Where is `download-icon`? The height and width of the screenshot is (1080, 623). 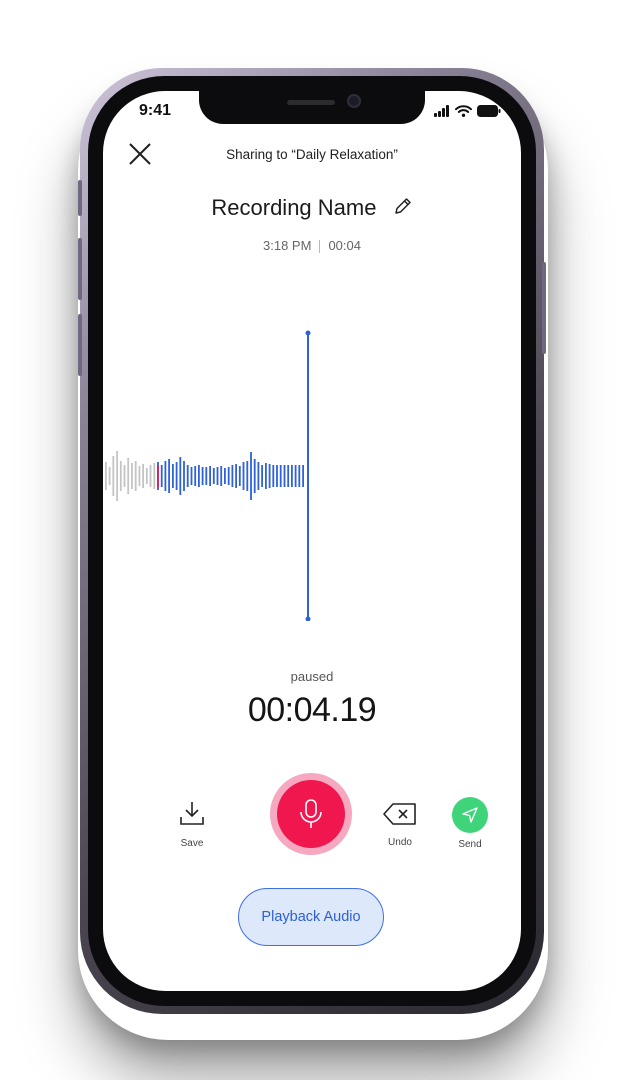
download-icon is located at coordinates (192, 813).